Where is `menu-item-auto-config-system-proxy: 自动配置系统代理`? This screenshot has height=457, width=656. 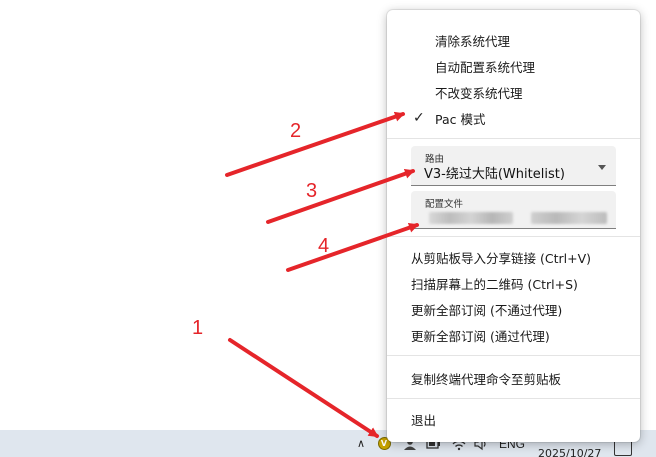 menu-item-auto-config-system-proxy: 自动配置系统代理 is located at coordinates (513, 66).